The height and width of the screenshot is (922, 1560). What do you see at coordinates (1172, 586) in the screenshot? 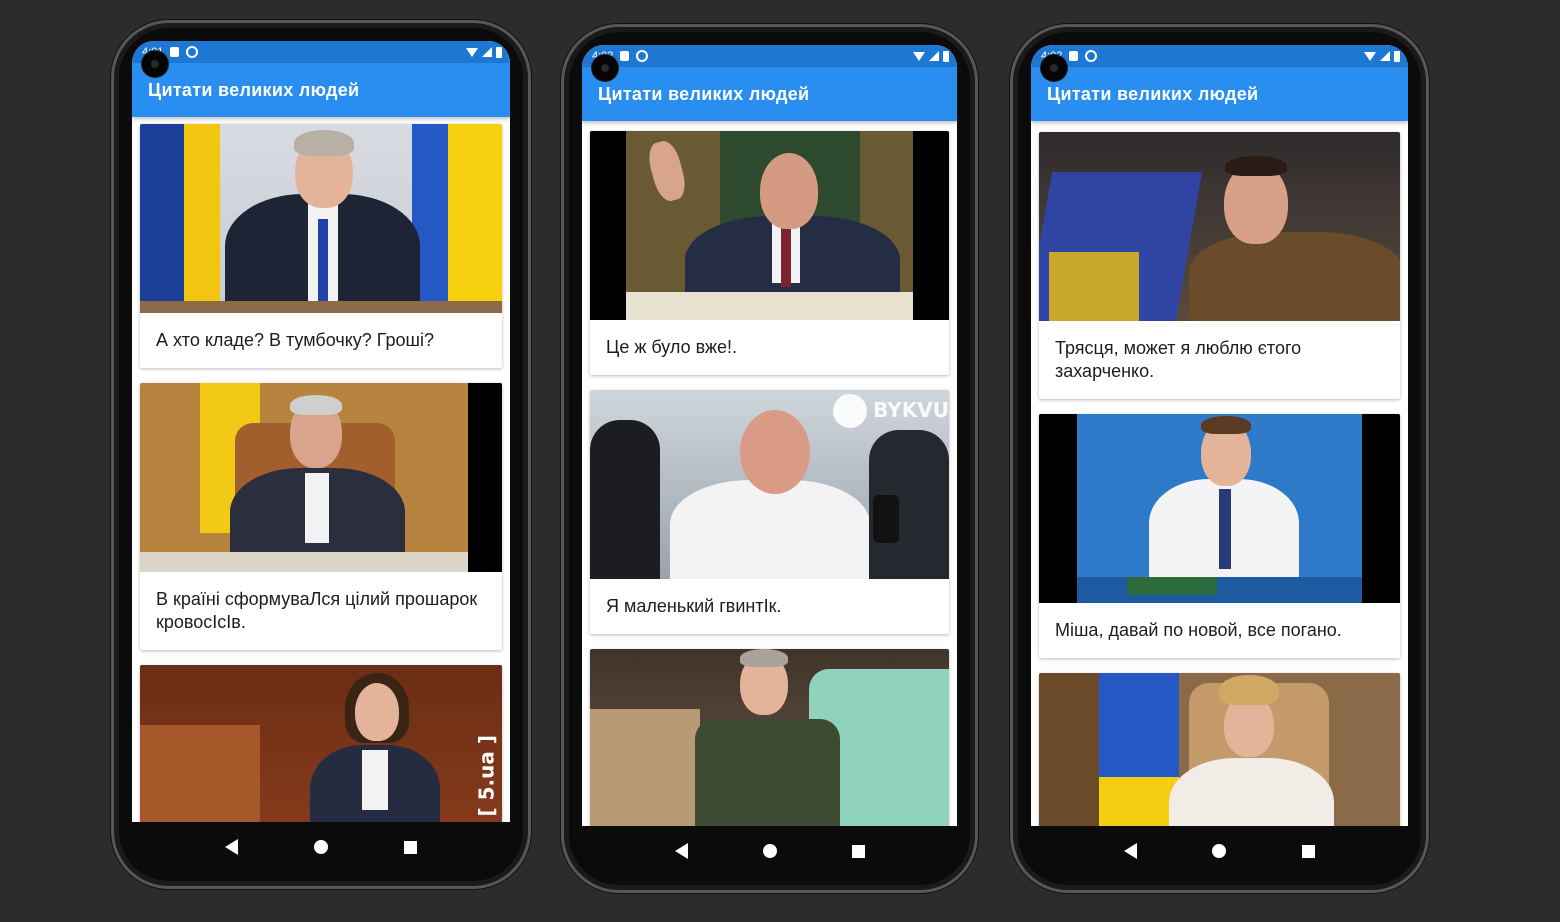
I see `book` at bounding box center [1172, 586].